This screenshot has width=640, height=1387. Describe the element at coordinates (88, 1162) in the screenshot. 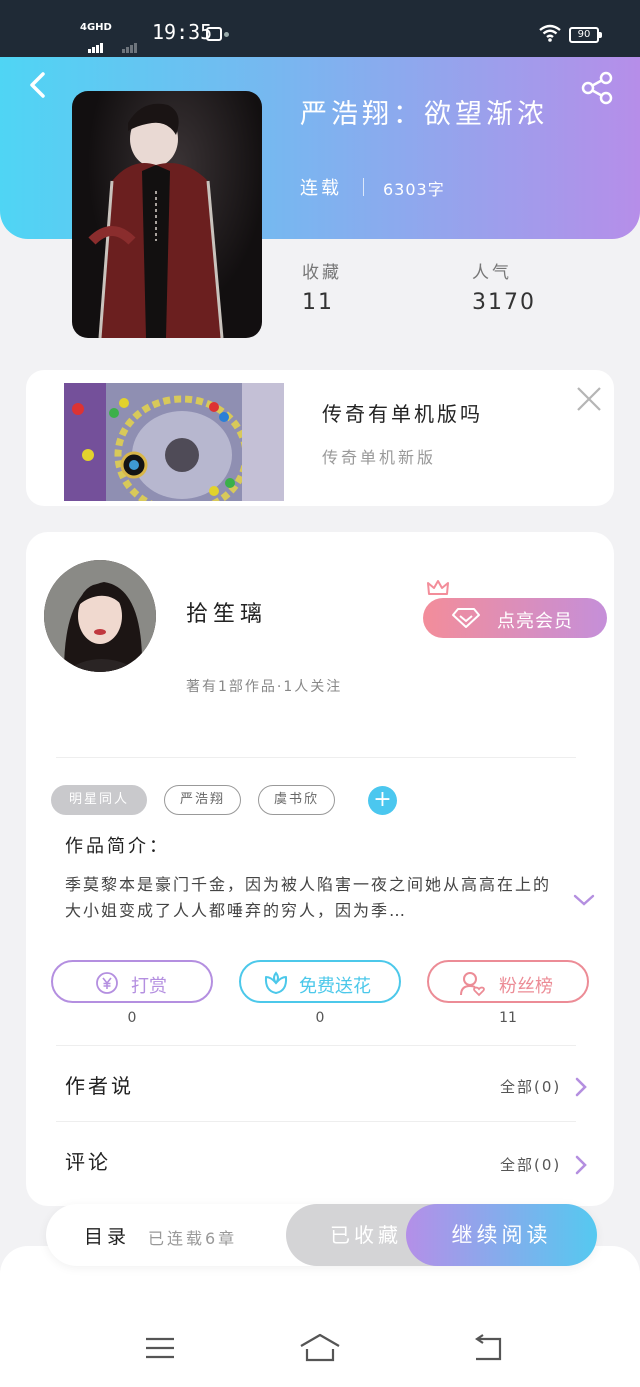

I see `comments-title: 评论` at that location.